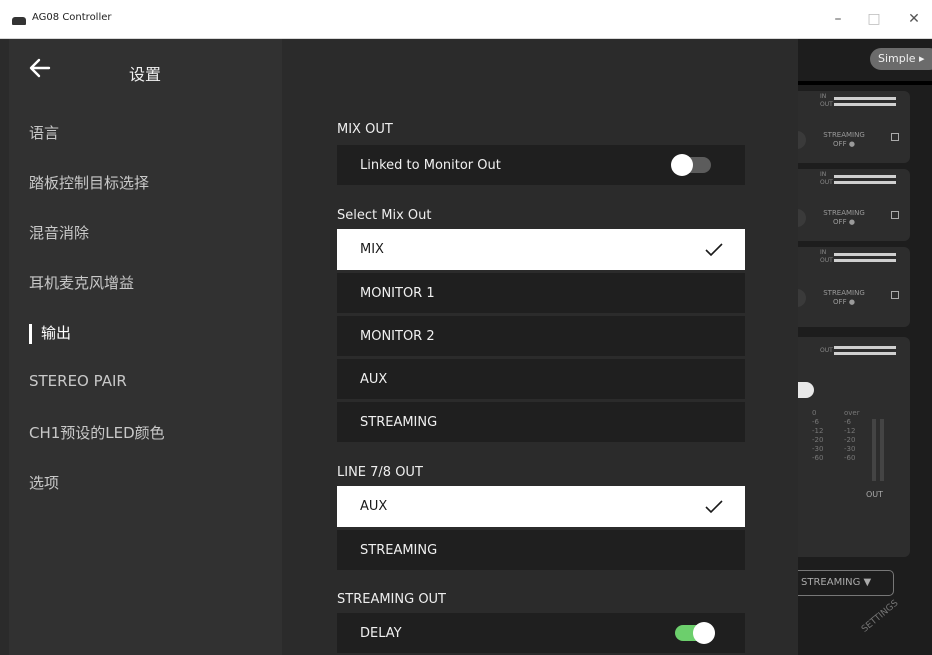  What do you see at coordinates (914, 19) in the screenshot?
I see `close-button: ✕` at bounding box center [914, 19].